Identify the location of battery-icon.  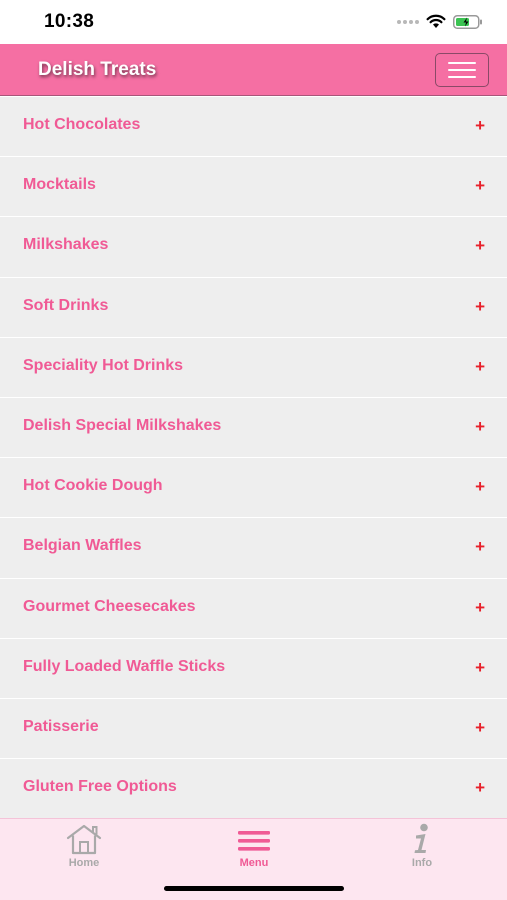
(467, 21).